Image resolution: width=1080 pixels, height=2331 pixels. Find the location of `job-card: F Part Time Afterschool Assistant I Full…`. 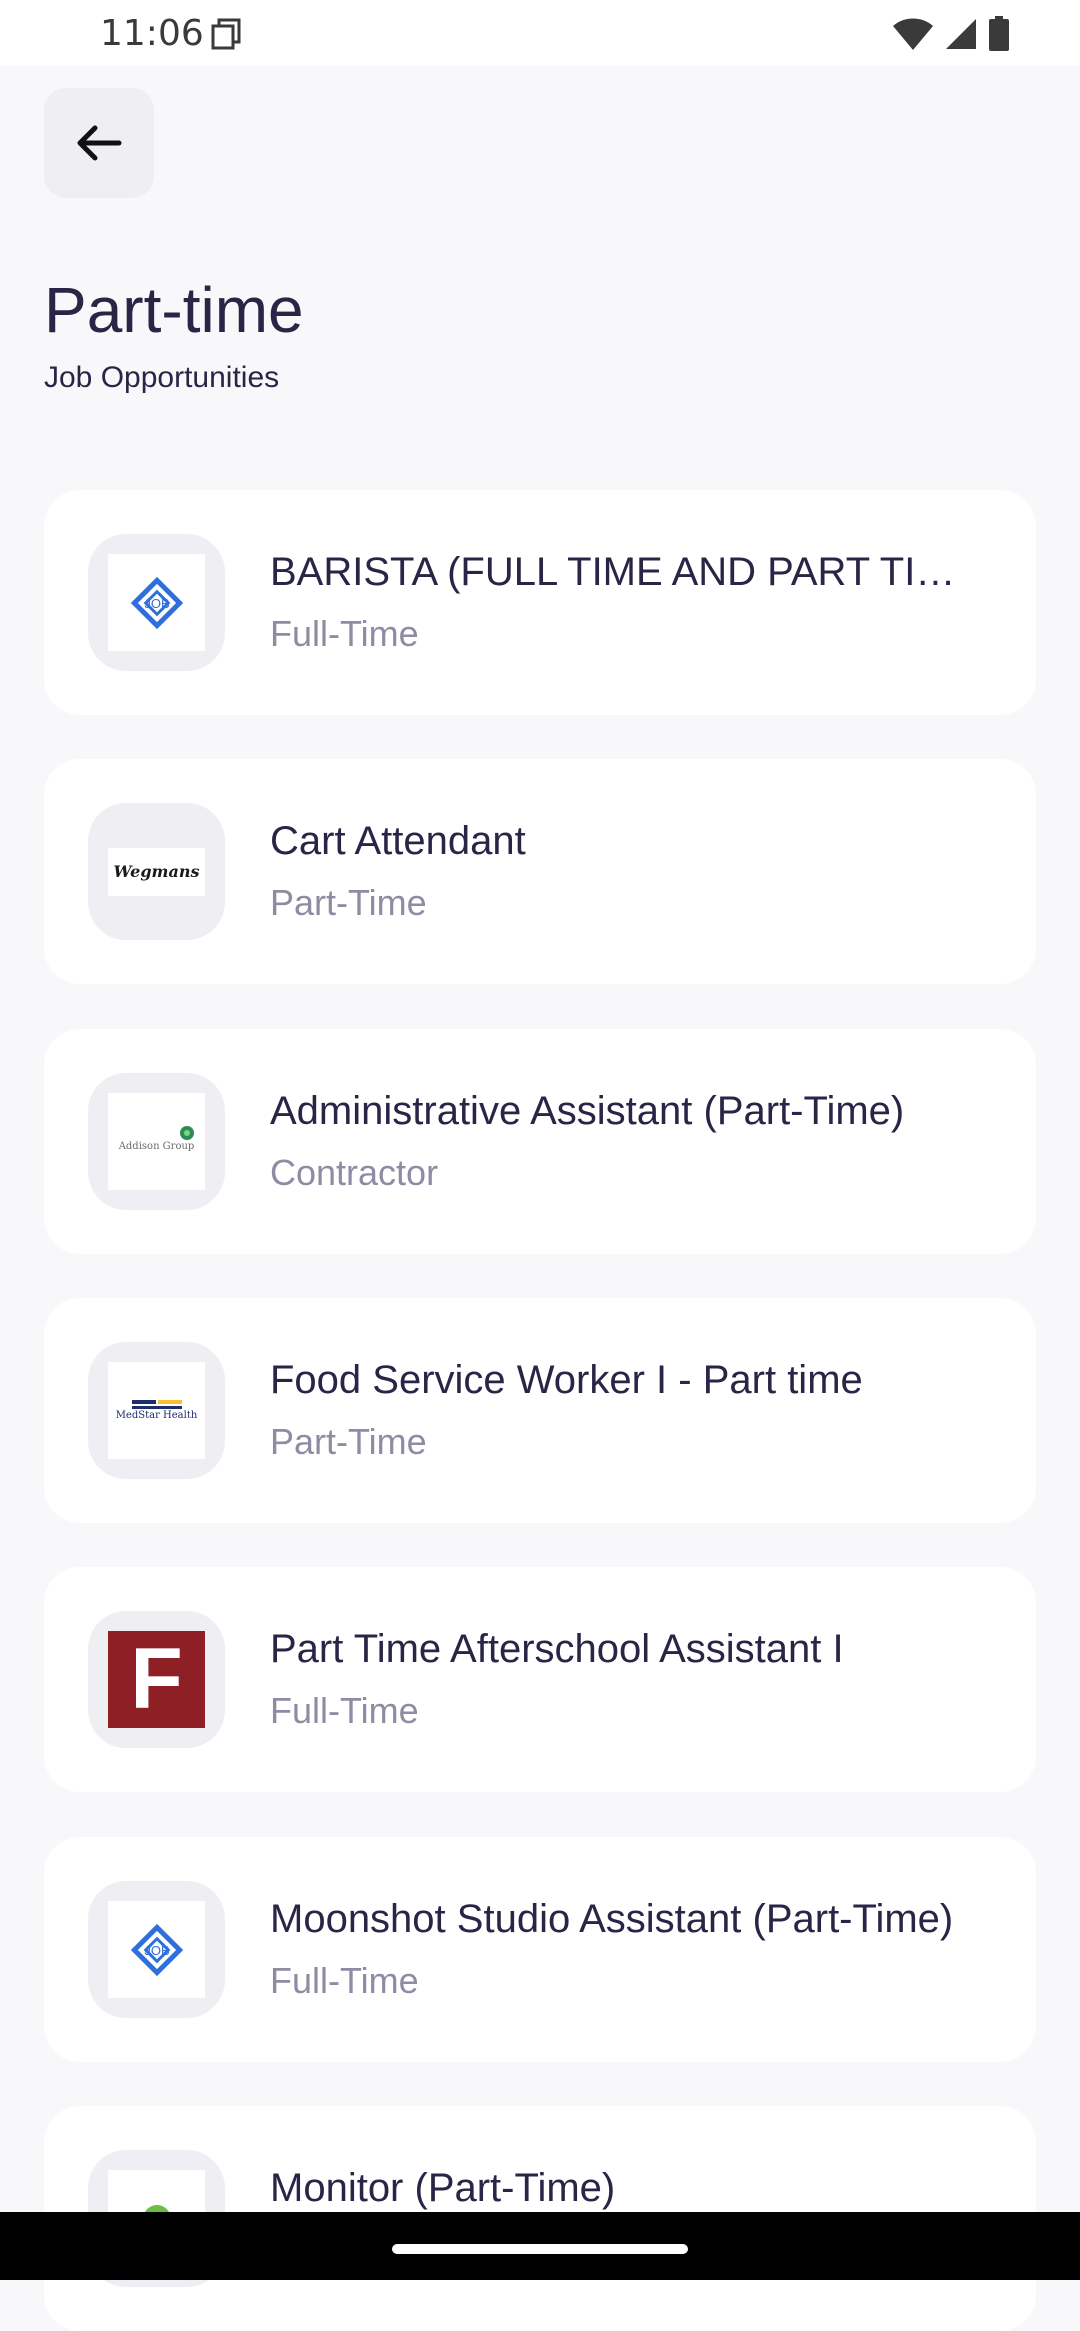

job-card: F Part Time Afterschool Assistant I Full… is located at coordinates (540, 1679).